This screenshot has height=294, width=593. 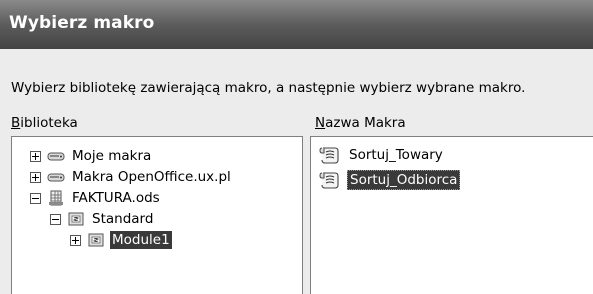 I want to click on dialog-title: Wybierz makro, so click(x=82, y=23).